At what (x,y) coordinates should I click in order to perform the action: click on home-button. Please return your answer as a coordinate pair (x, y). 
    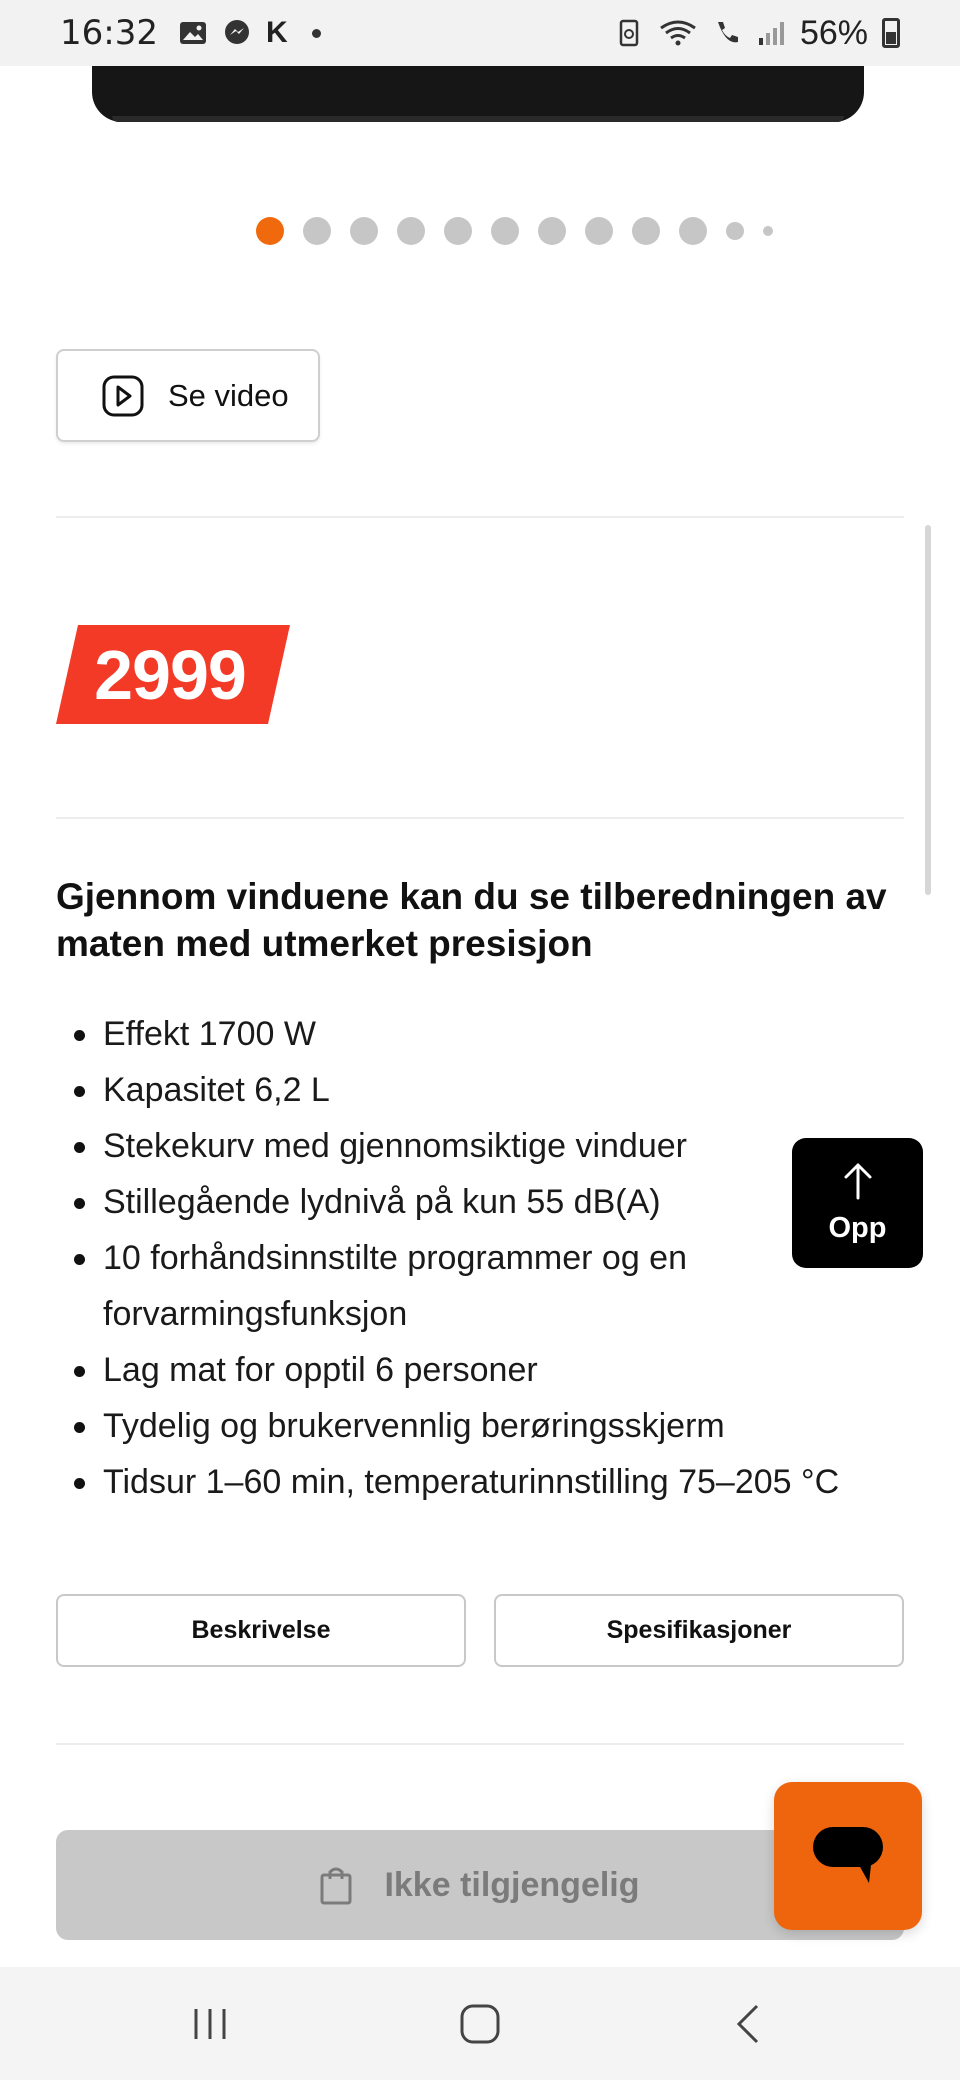
    Looking at the image, I should click on (480, 2023).